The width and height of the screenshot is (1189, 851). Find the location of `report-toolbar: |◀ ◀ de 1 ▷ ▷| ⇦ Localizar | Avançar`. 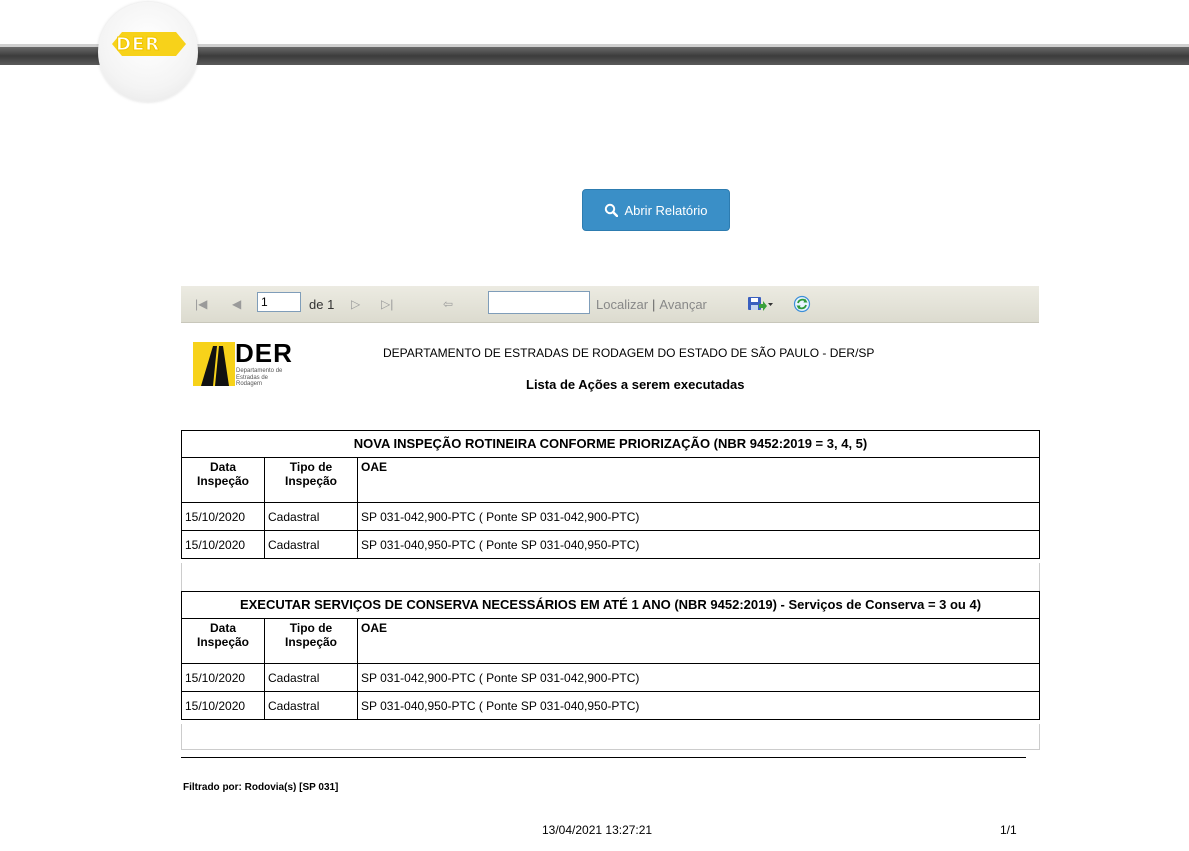

report-toolbar: |◀ ◀ de 1 ▷ ▷| ⇦ Localizar | Avançar is located at coordinates (610, 304).